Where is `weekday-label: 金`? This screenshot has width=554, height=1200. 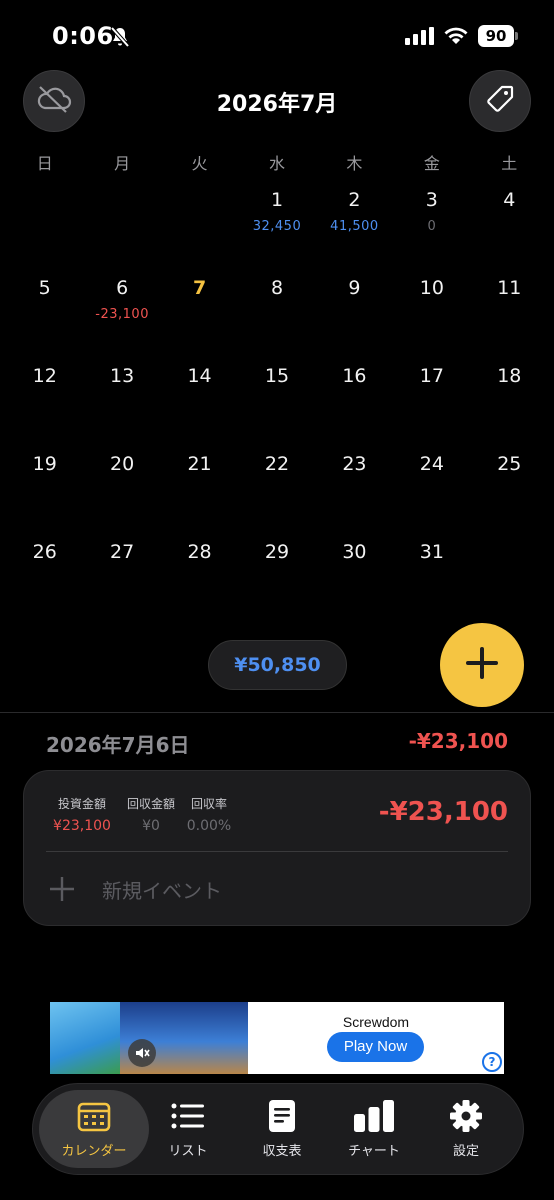 weekday-label: 金 is located at coordinates (431, 163).